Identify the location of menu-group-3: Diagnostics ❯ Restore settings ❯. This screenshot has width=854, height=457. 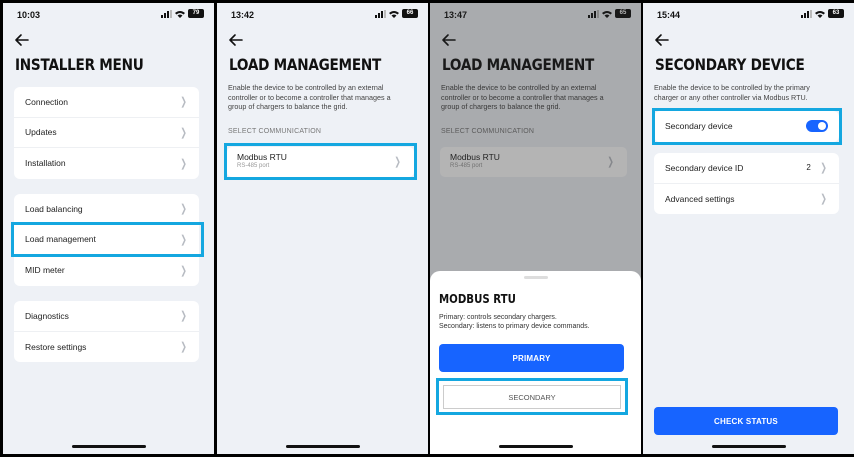
(106, 331).